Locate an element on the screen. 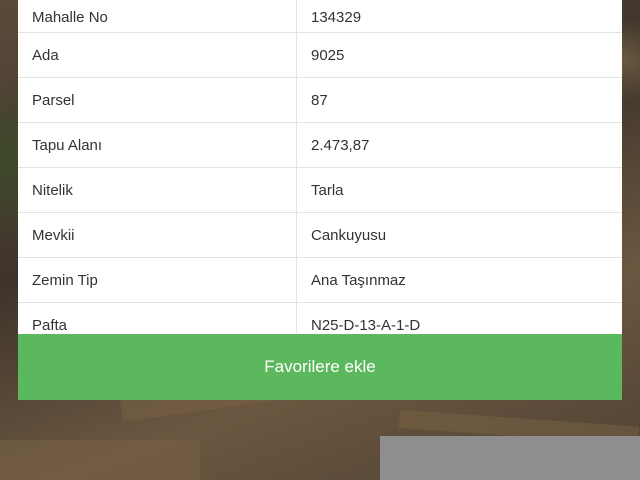  row-value: Tarla is located at coordinates (459, 190).